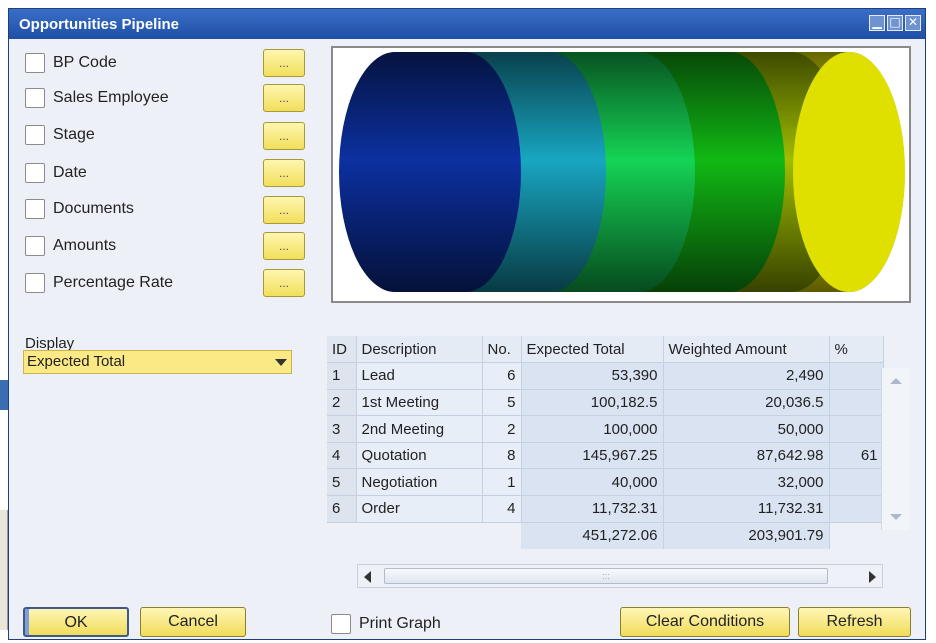 This screenshot has width=936, height=643. I want to click on row-expected-total: 53,390, so click(592, 376).